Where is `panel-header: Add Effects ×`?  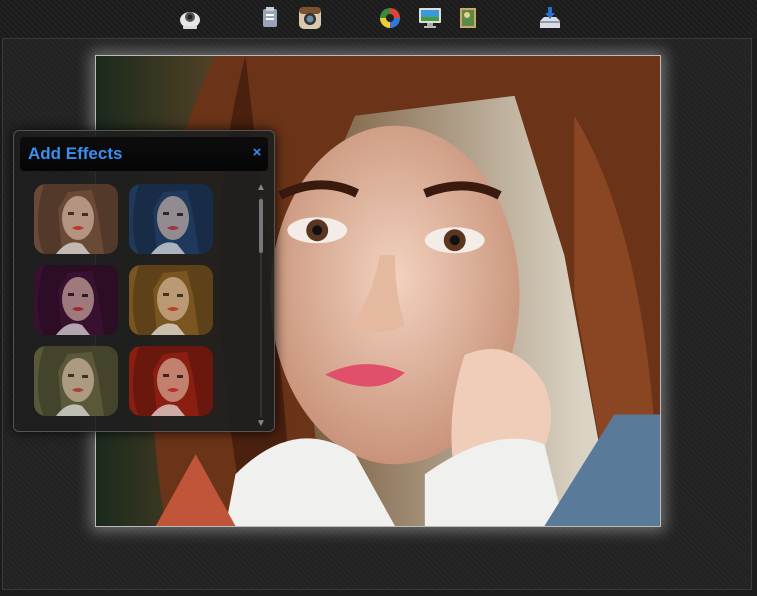
panel-header: Add Effects × is located at coordinates (144, 154).